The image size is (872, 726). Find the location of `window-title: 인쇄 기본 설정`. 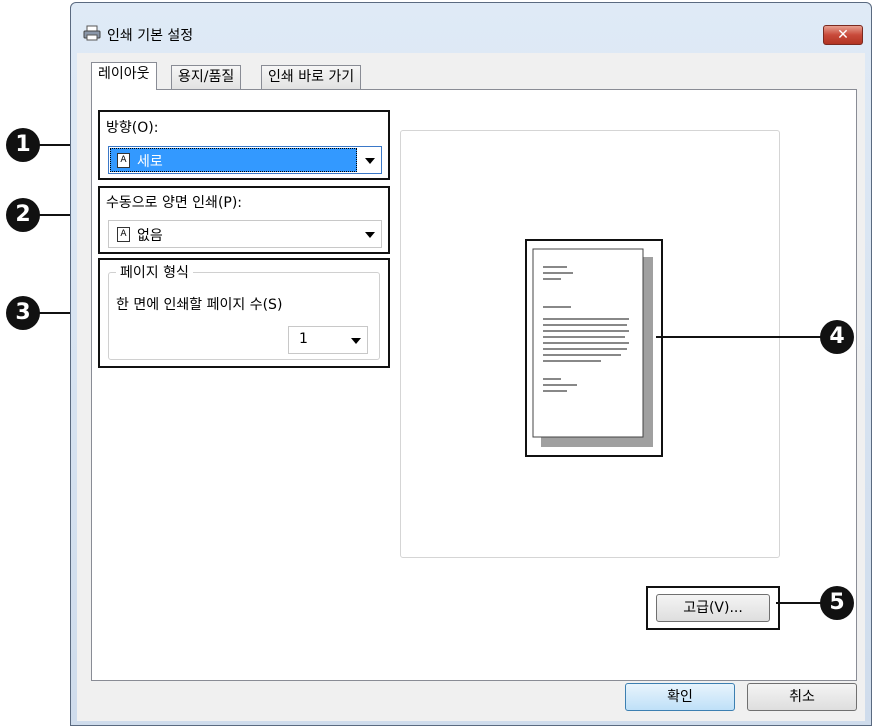

window-title: 인쇄 기본 설정 is located at coordinates (150, 36).